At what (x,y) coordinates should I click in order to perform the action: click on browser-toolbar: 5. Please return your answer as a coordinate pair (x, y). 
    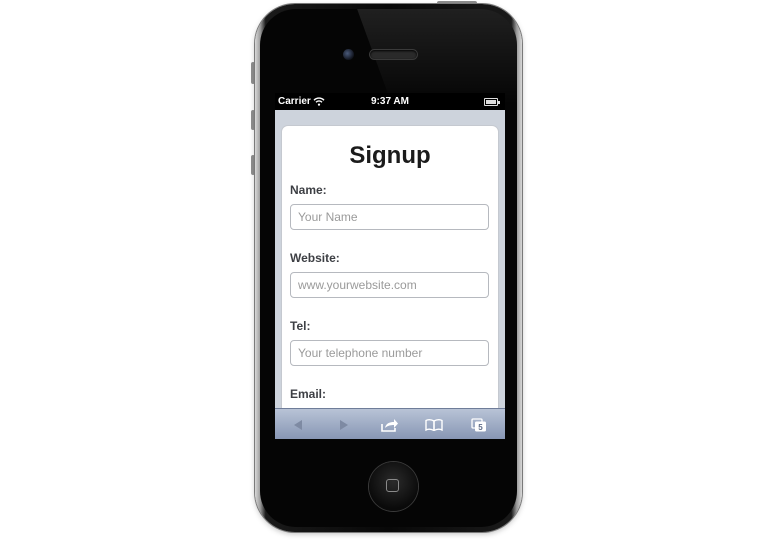
    Looking at the image, I should click on (390, 423).